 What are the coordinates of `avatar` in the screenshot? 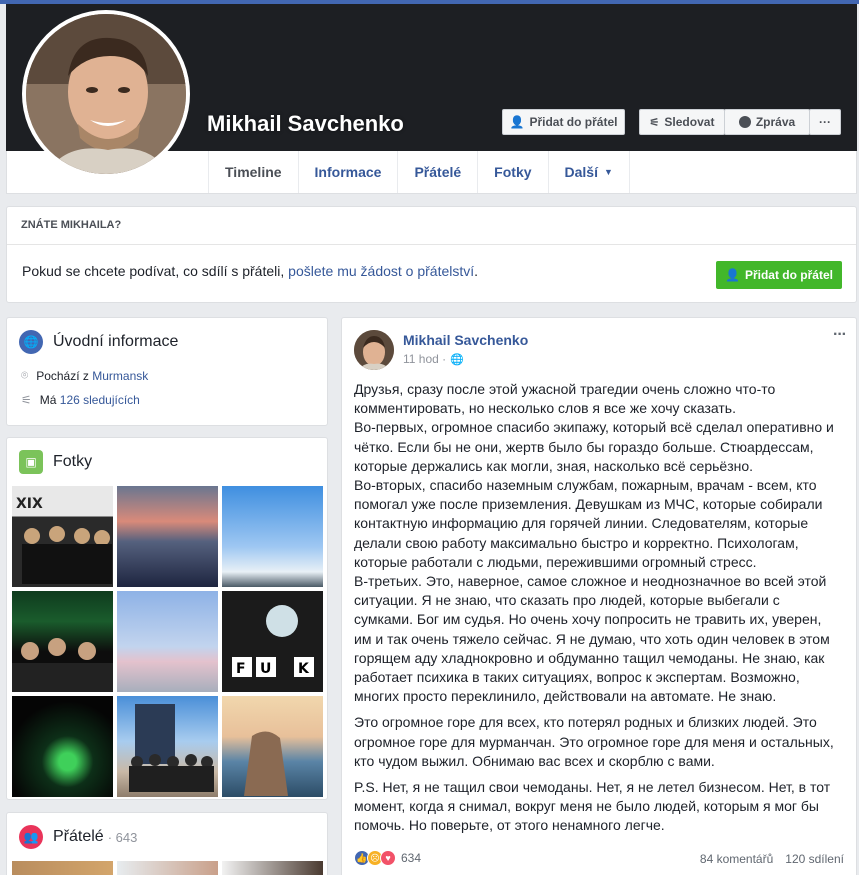 It's located at (106, 94).